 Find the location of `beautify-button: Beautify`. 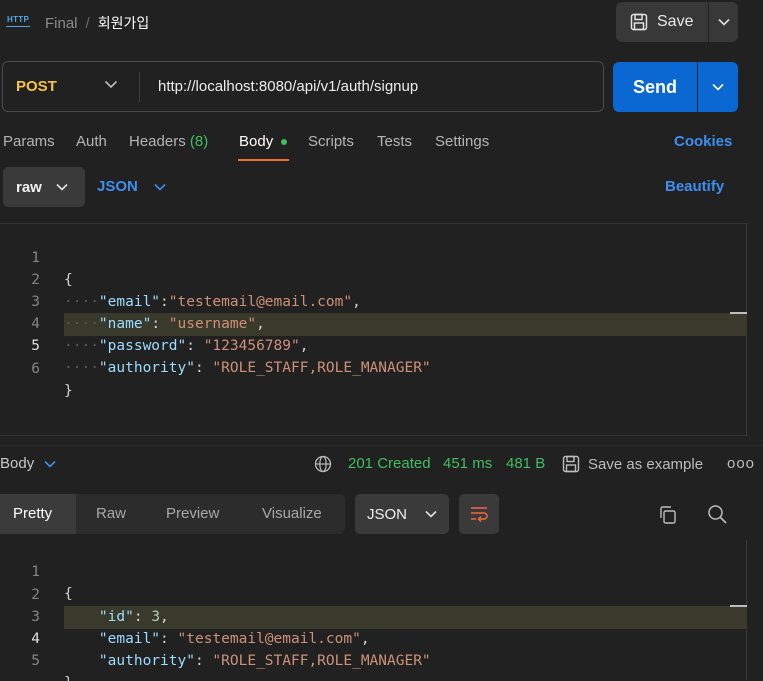

beautify-button: Beautify is located at coordinates (694, 186).